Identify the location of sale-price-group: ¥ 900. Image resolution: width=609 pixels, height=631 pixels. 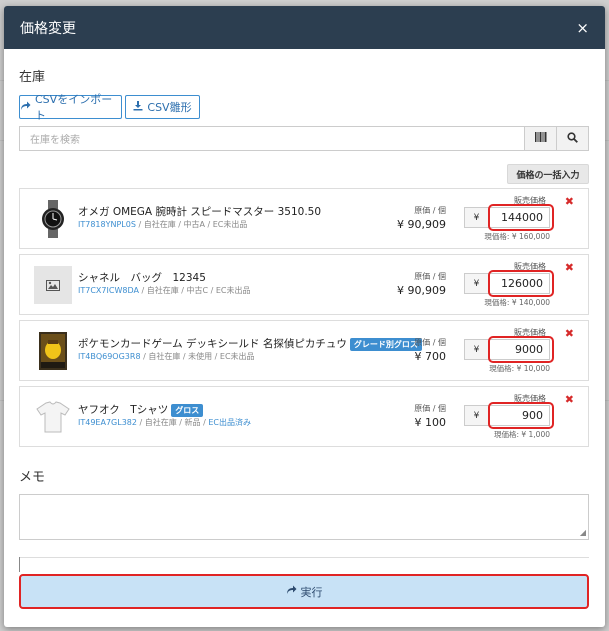
(507, 415).